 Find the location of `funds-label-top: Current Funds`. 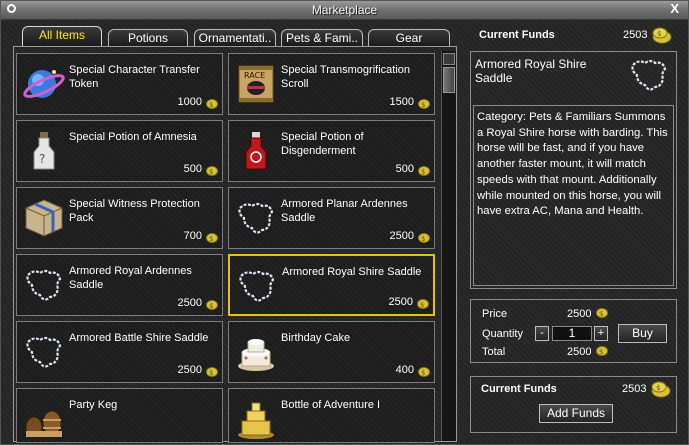

funds-label-top: Current Funds is located at coordinates (517, 35).